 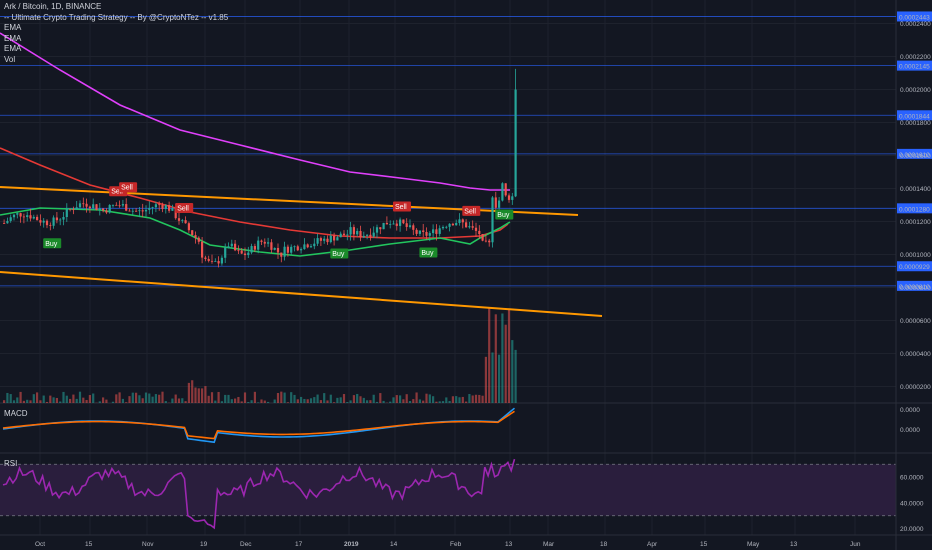 I want to click on price-tick-label: 0.0001200, so click(x=915, y=222).